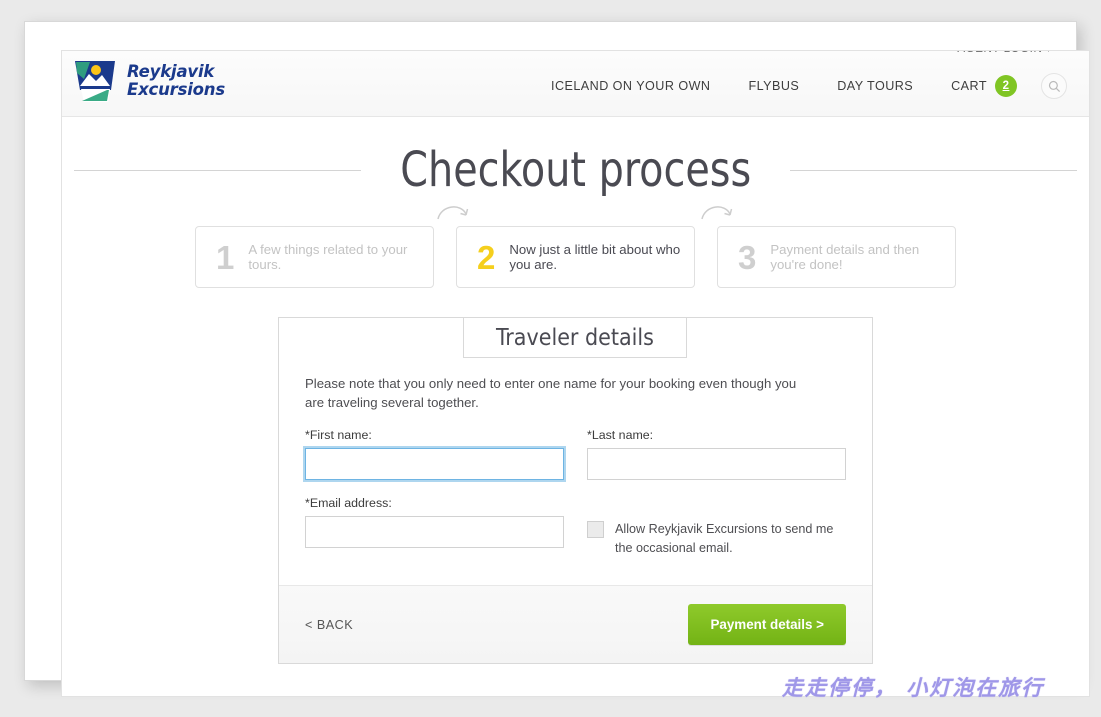 The width and height of the screenshot is (1101, 717). Describe the element at coordinates (434, 532) in the screenshot. I see `email-input` at that location.